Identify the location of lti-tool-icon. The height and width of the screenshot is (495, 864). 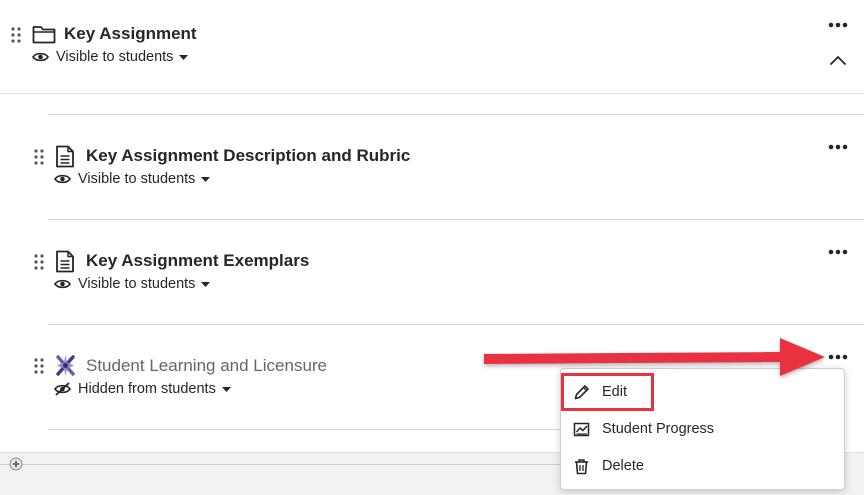
(65, 365).